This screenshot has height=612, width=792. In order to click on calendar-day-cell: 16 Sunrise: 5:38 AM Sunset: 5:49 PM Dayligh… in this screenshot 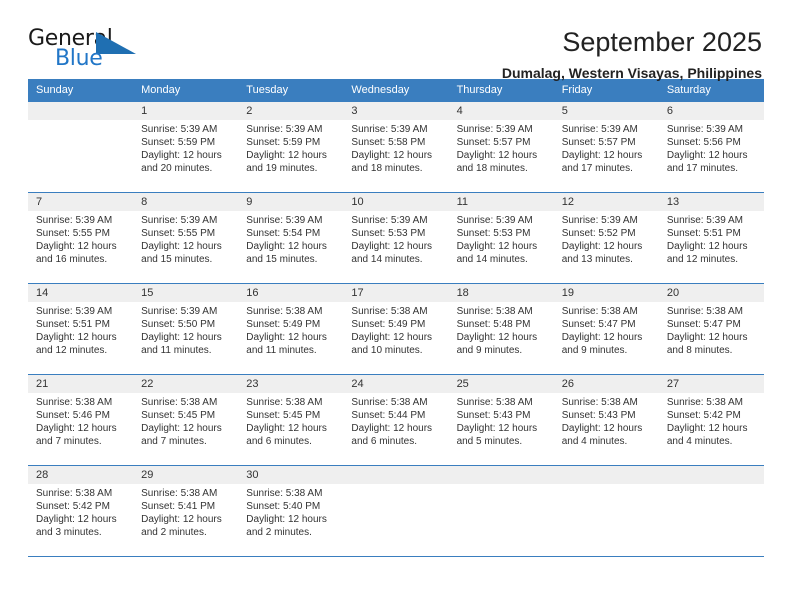, I will do `click(291, 329)`.